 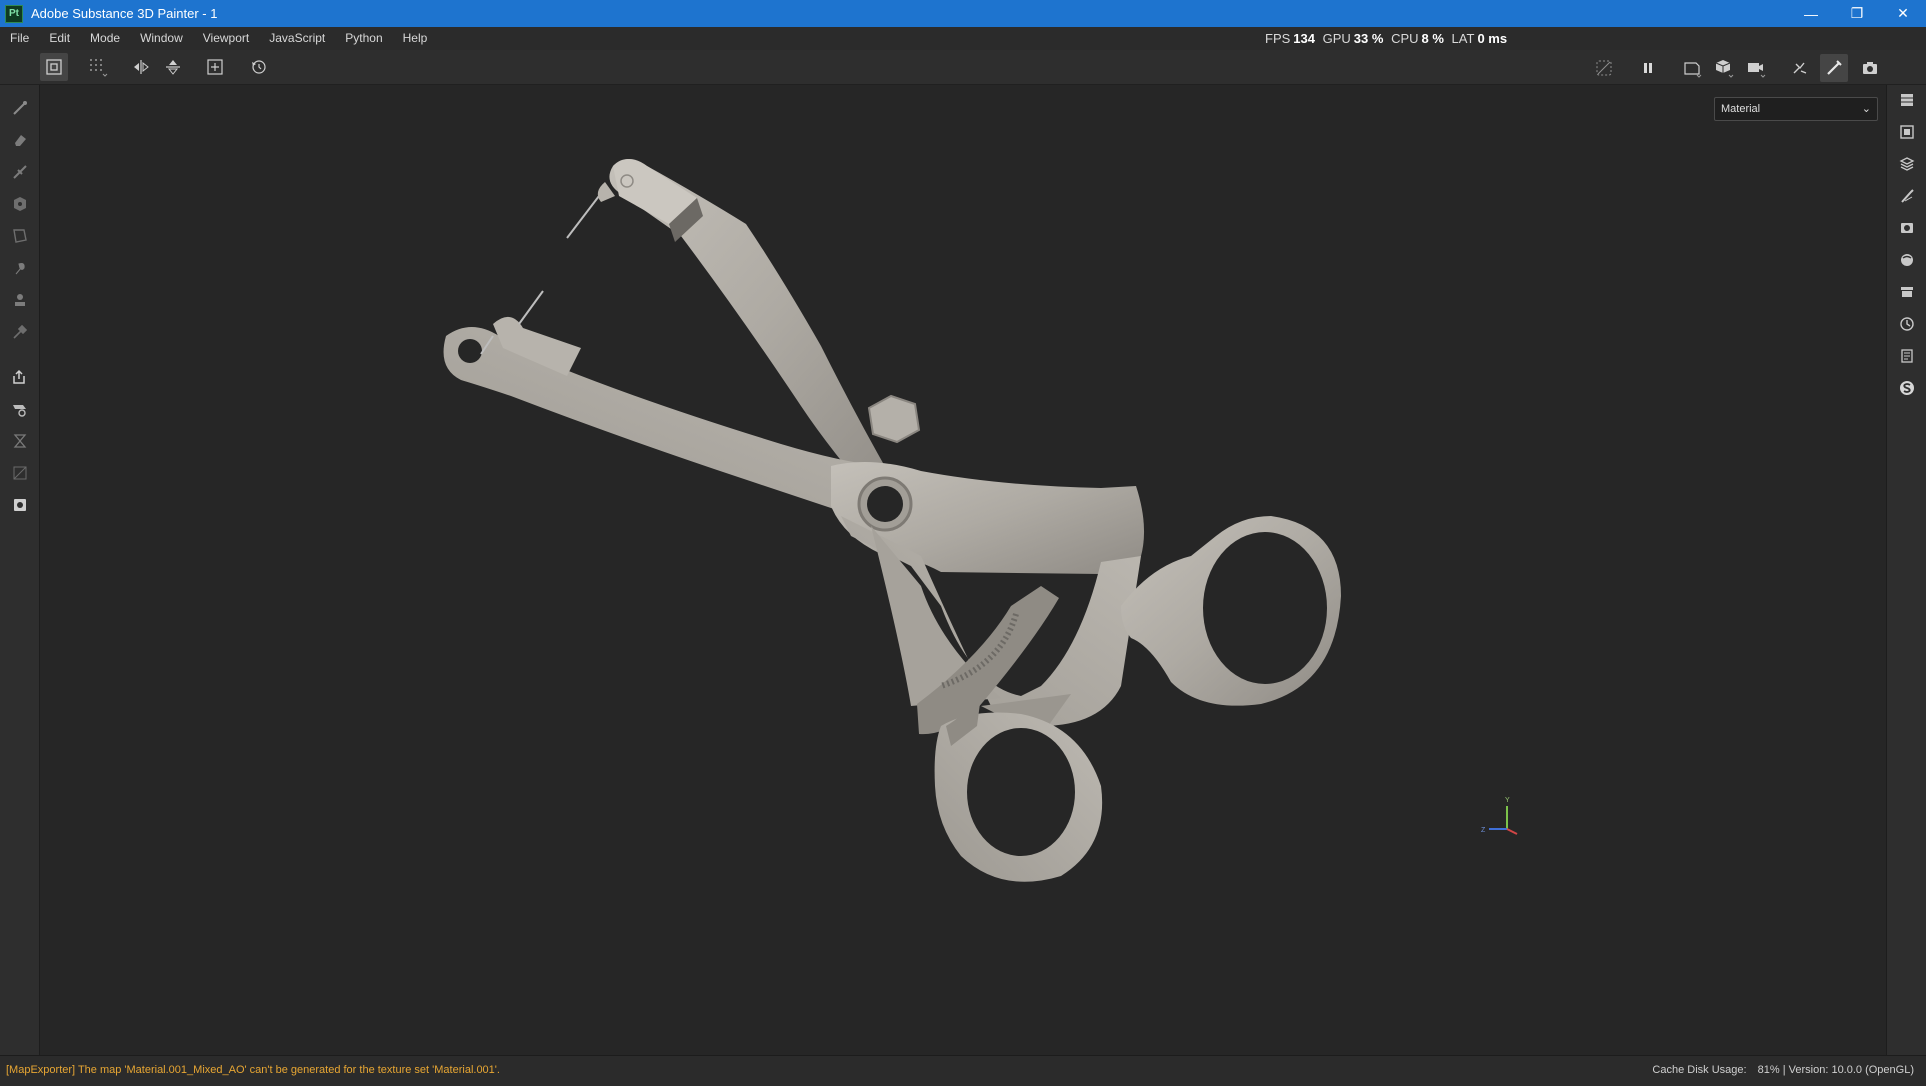 I want to click on grid-snap-icon, so click(x=98, y=67).